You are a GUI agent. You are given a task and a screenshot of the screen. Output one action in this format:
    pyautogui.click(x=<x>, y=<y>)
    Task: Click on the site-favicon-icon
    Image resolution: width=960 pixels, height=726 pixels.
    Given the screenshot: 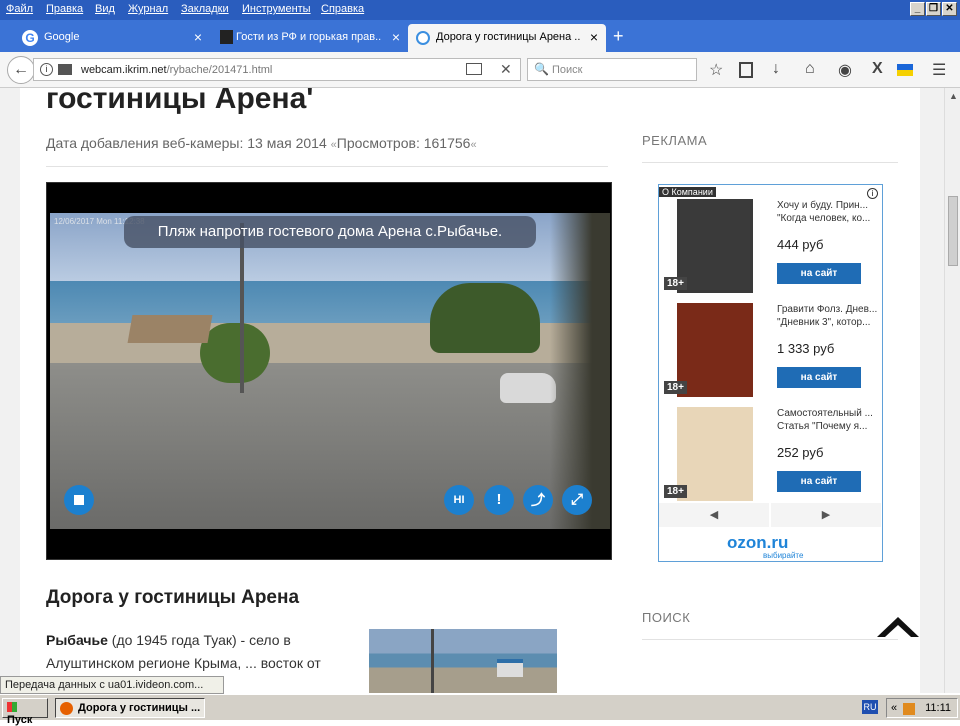 What is the action you would take?
    pyautogui.click(x=226, y=37)
    